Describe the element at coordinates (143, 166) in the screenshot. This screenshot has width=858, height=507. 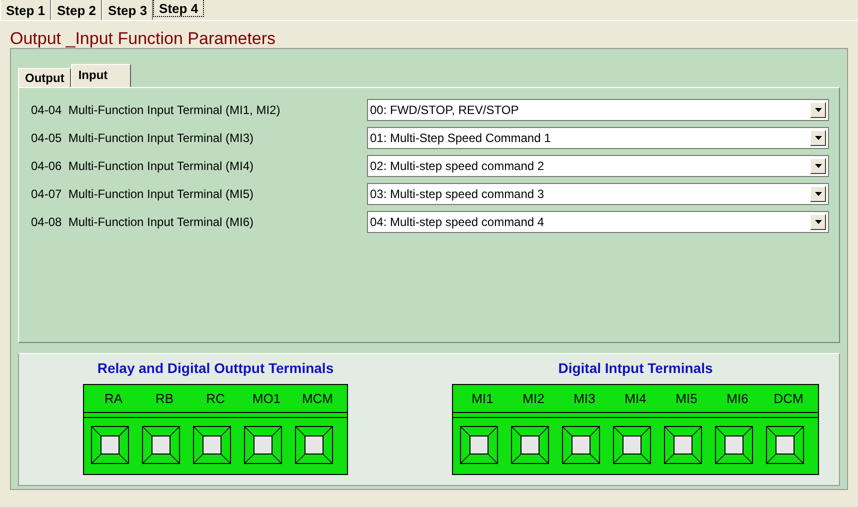
I see `parameter-label: 04-06 Multi-Function Input Terminal (MI4)` at that location.